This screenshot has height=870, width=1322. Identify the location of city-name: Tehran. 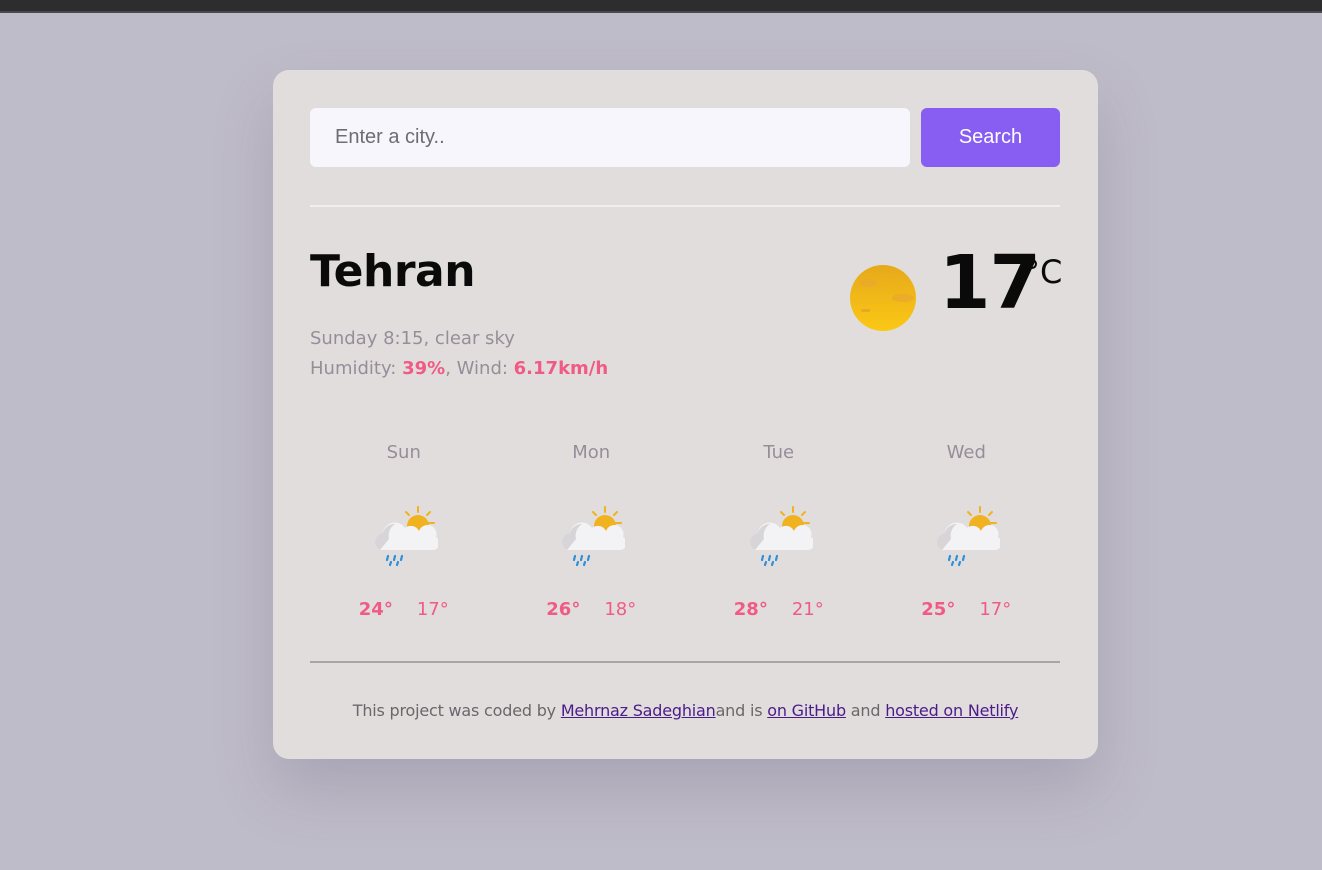
(393, 271).